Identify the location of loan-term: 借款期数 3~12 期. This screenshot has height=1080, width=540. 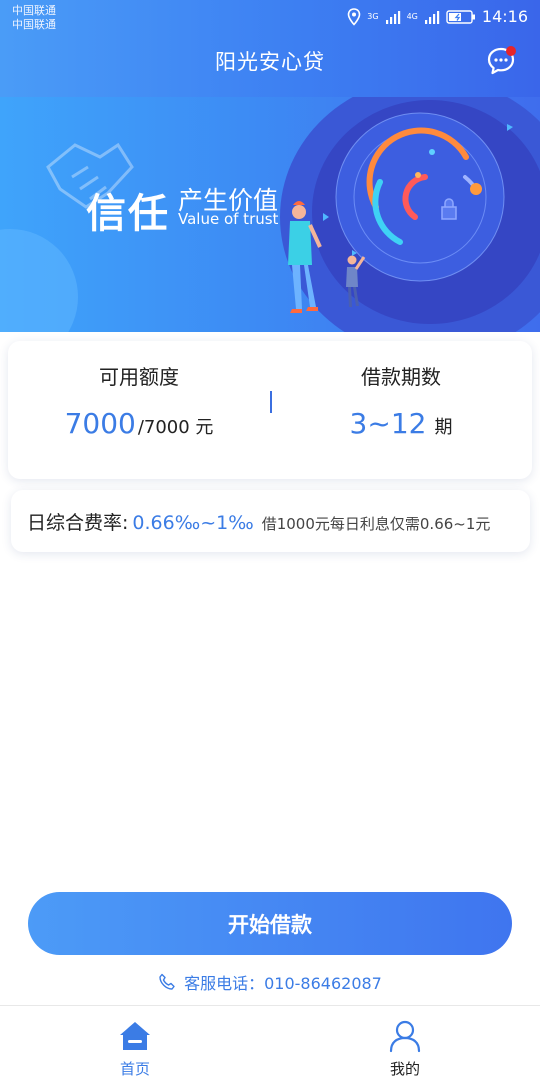
(401, 410).